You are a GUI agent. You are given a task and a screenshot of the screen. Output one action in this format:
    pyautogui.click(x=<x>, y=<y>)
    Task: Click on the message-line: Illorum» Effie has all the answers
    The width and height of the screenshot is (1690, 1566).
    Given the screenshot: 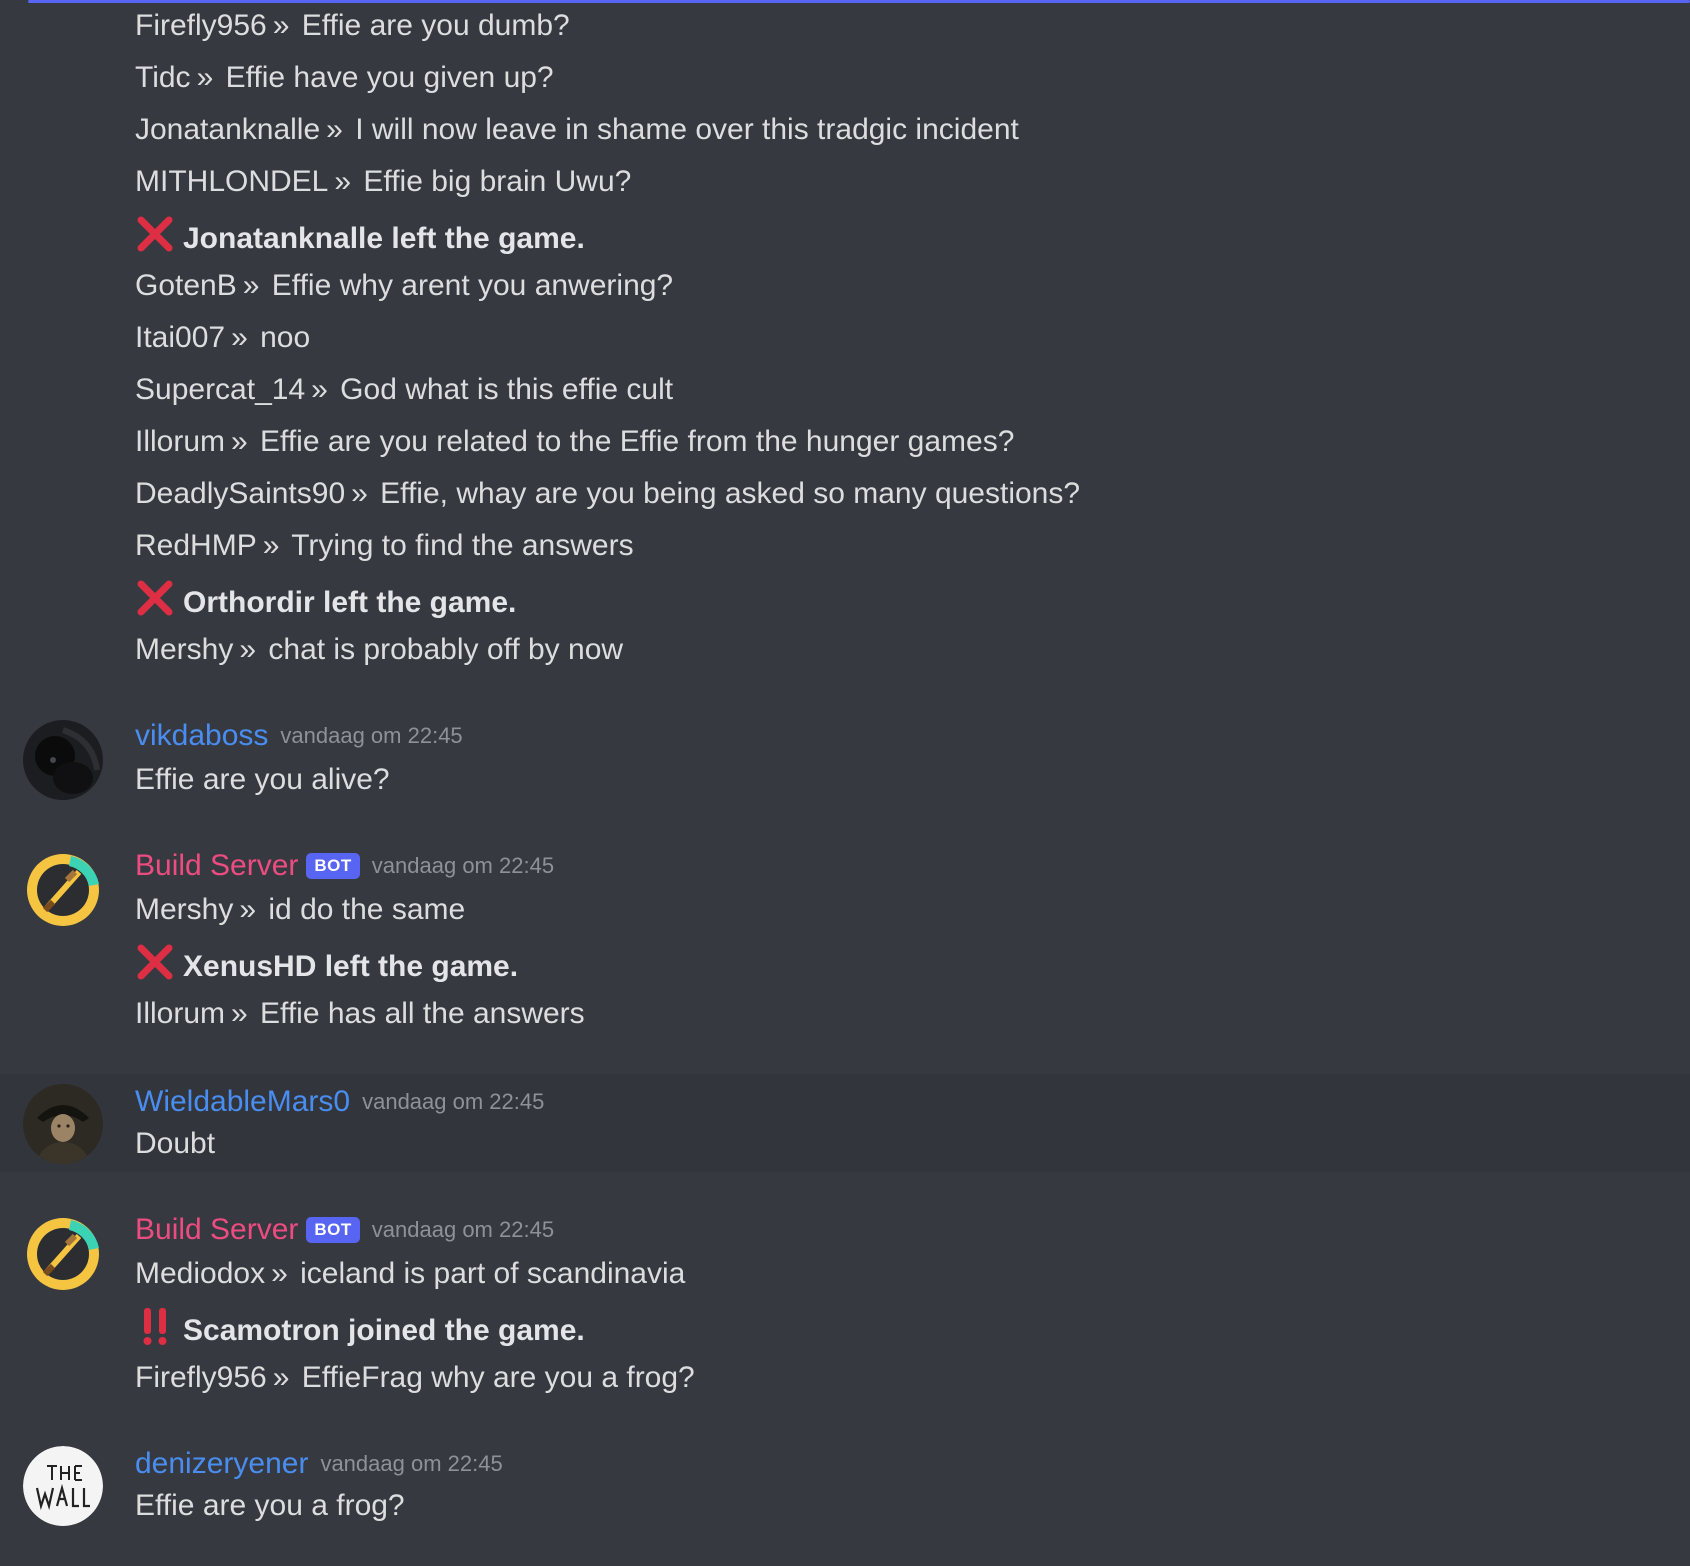 What is the action you would take?
    pyautogui.click(x=360, y=1013)
    